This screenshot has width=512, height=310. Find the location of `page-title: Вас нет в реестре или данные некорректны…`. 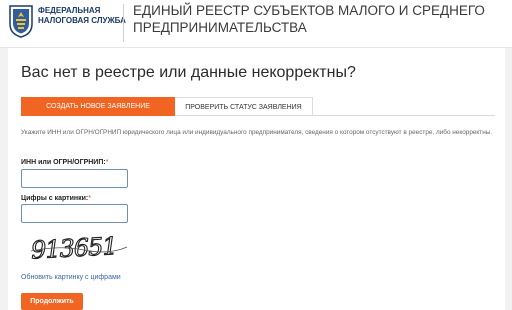

page-title: Вас нет в реестре или данные некорректны… is located at coordinates (188, 72).